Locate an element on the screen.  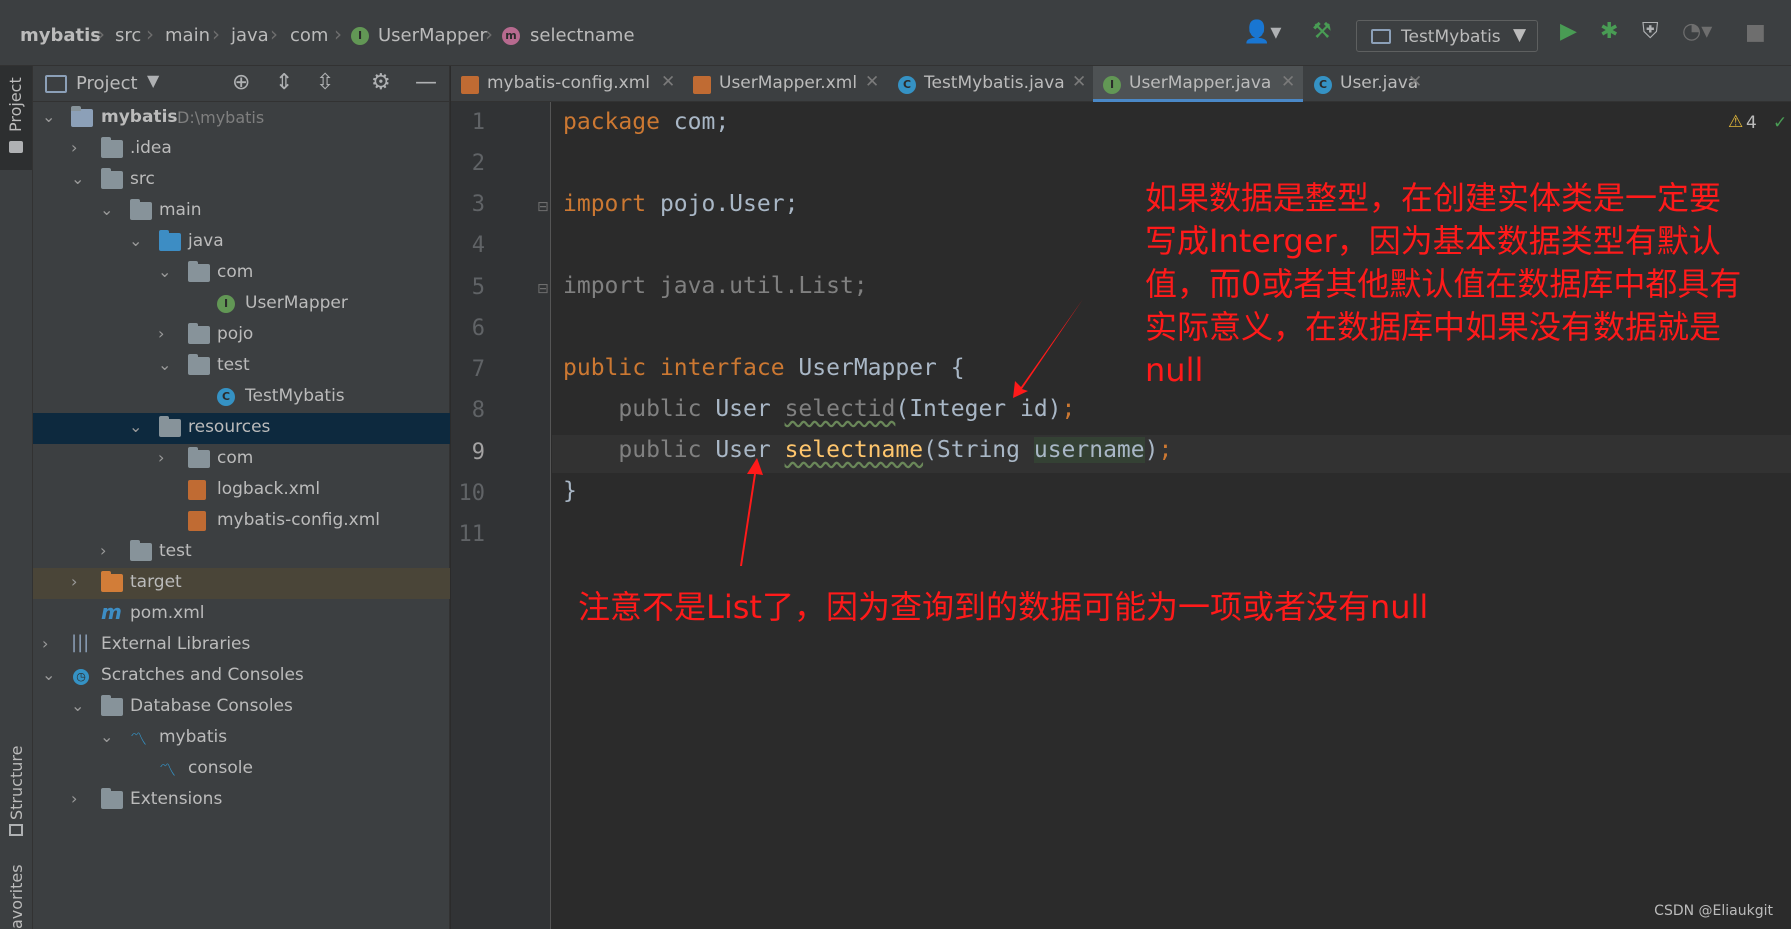
project-tool-tab: Project is located at coordinates (16, 118).